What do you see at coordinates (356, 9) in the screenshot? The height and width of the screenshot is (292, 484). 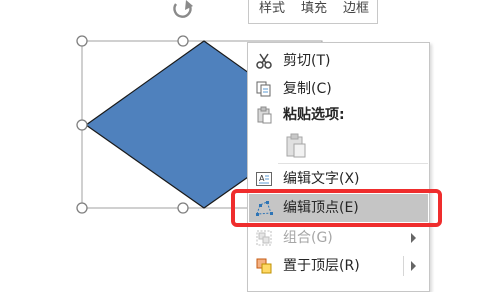 I see `mini-tab-outline: 边框` at bounding box center [356, 9].